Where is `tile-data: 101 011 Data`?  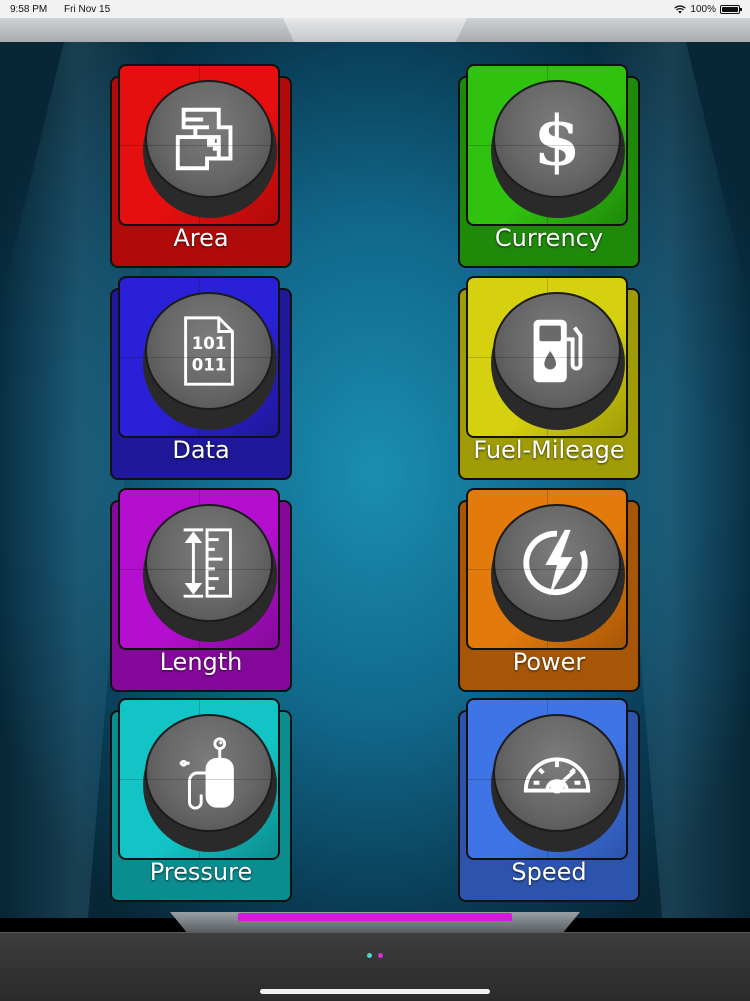 tile-data: 101 011 Data is located at coordinates (200, 378).